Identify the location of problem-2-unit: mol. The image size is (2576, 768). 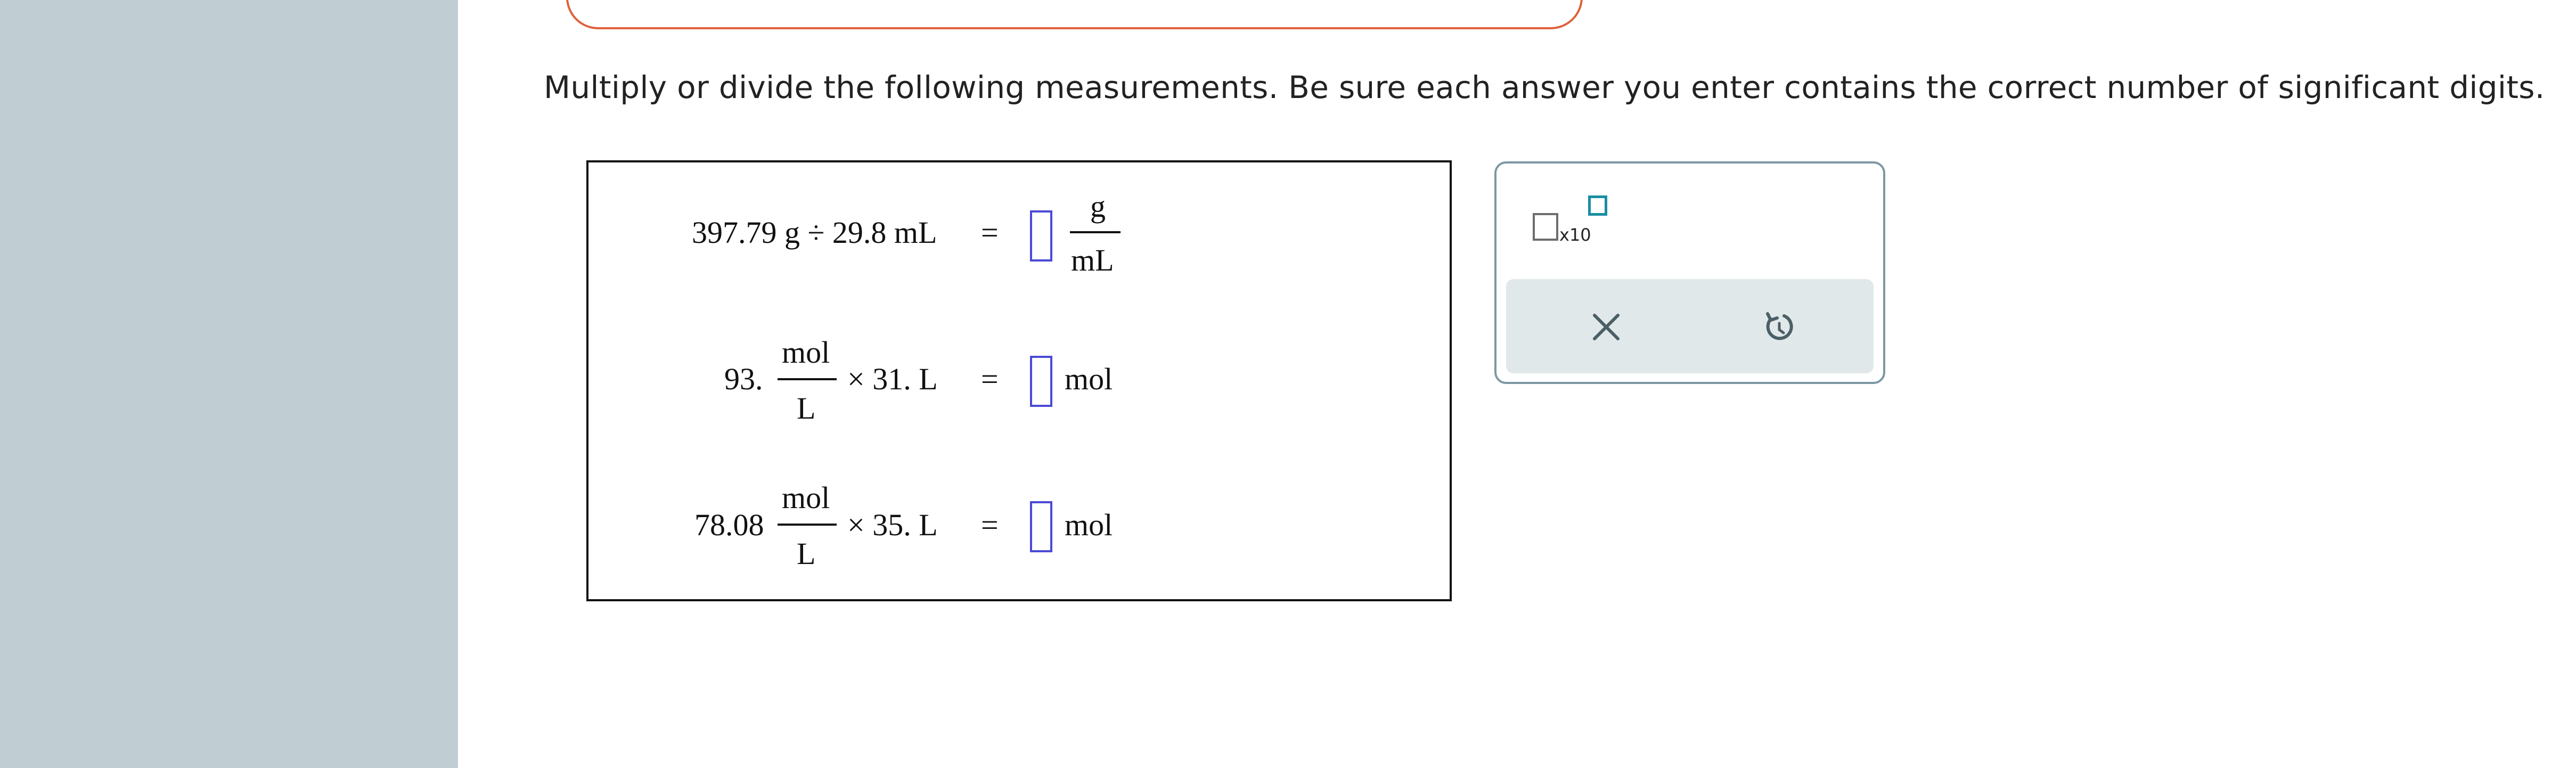
(1089, 379).